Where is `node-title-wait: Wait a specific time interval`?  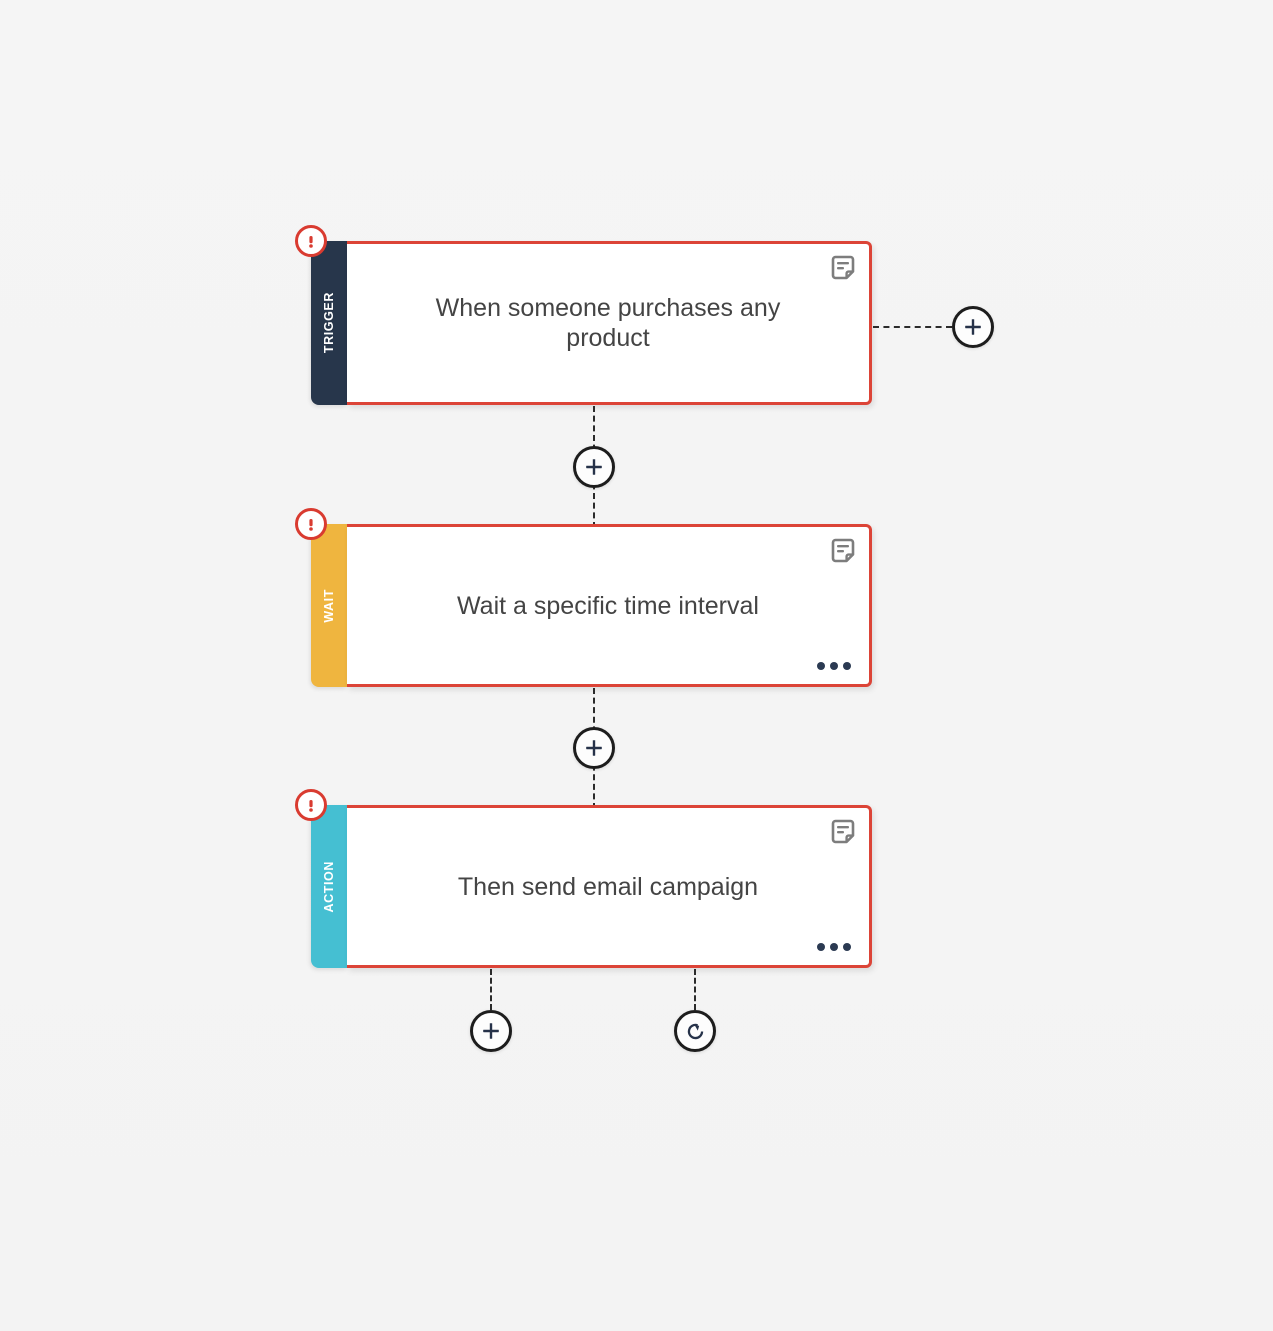 node-title-wait: Wait a specific time interval is located at coordinates (608, 605).